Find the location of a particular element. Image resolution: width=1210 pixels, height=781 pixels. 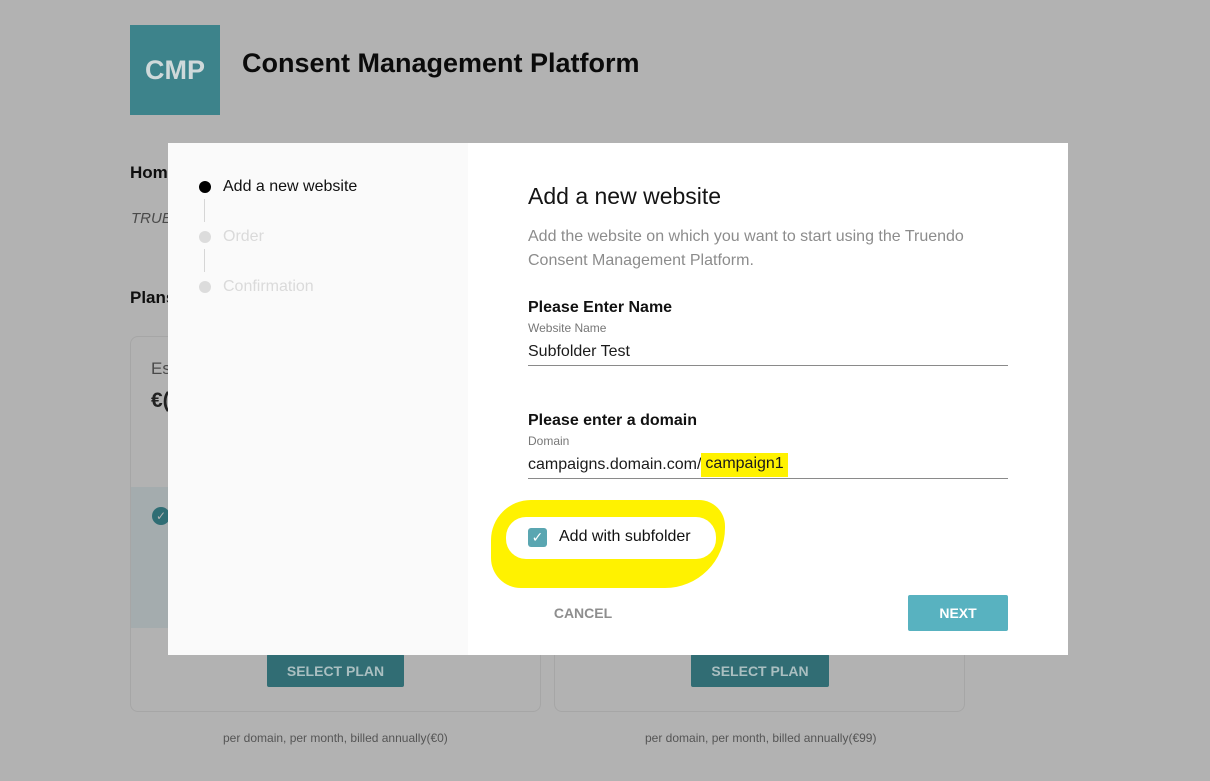

domain-field-heading: Please enter a domain is located at coordinates (612, 420).